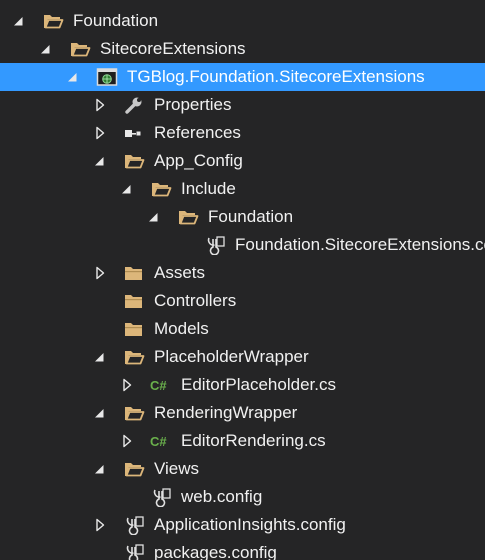  I want to click on tree-item-label: packages.config, so click(215, 551).